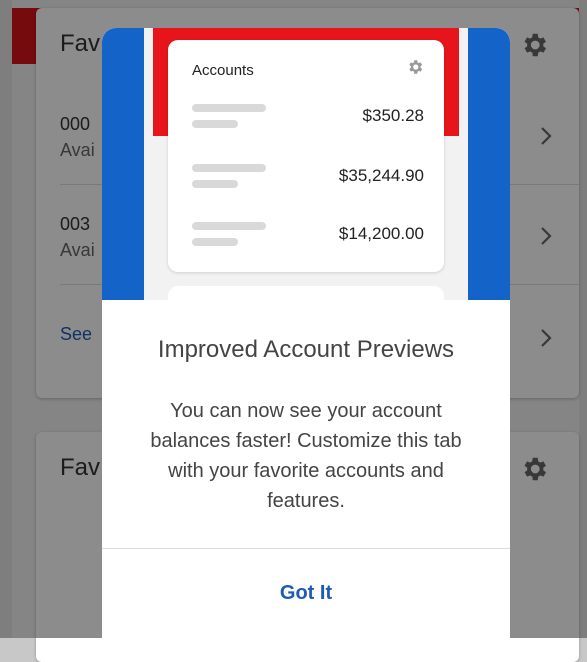 This screenshot has height=662, width=587. What do you see at coordinates (381, 175) in the screenshot?
I see `preview-amount: $35,244.90` at bounding box center [381, 175].